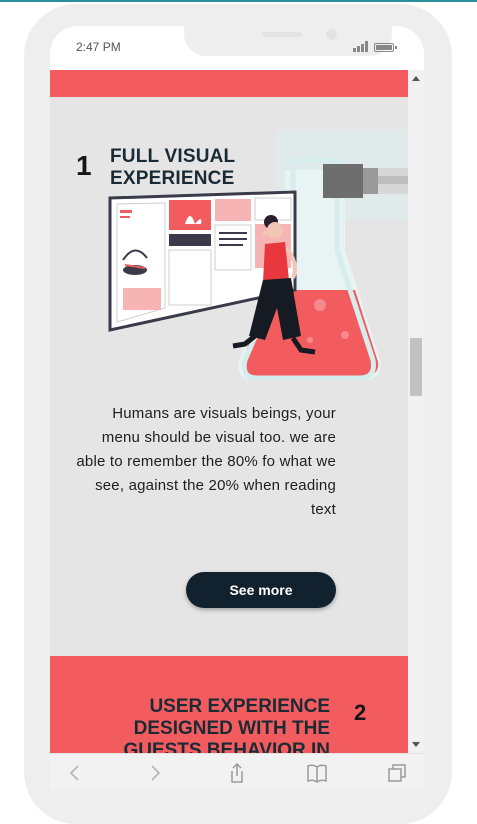  I want to click on section2-title-line: USER EXPERIENCE, so click(239, 706).